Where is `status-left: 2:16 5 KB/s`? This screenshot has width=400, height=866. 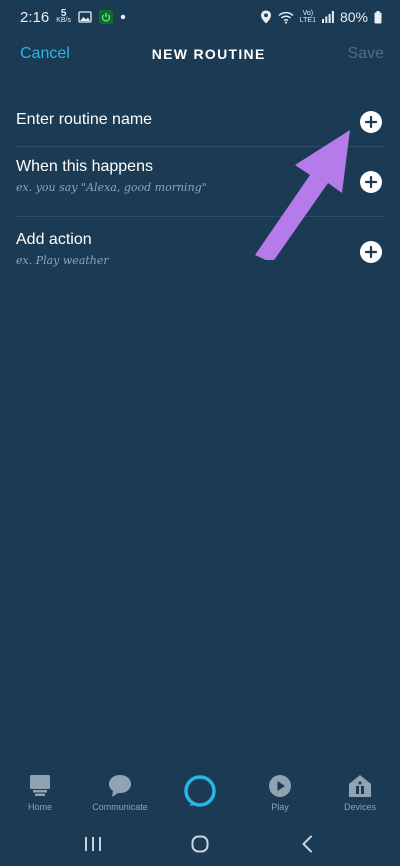
status-left: 2:16 5 KB/s is located at coordinates (73, 17).